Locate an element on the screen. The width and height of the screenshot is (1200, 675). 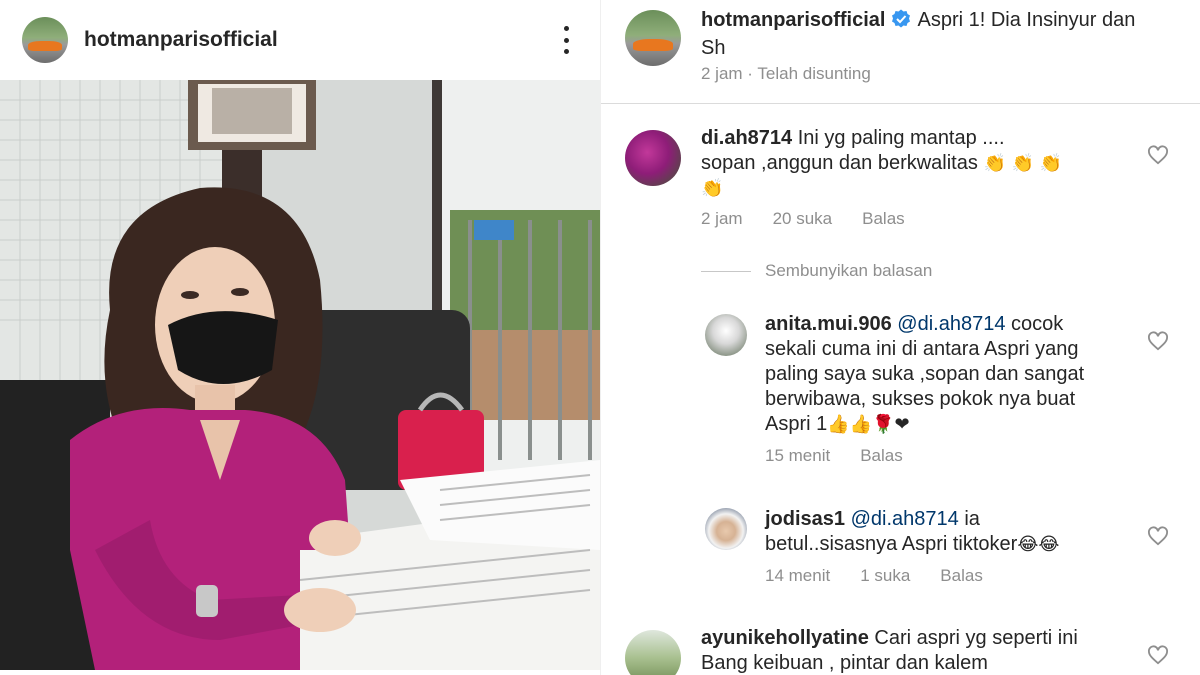
reply-time: 14 menit is located at coordinates (797, 576).